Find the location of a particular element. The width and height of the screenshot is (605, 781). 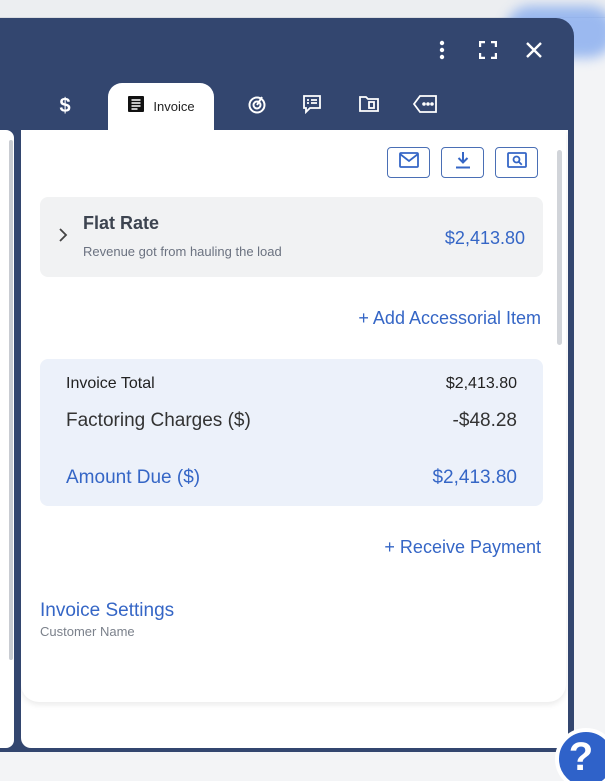

tab-tracking is located at coordinates (257, 106).